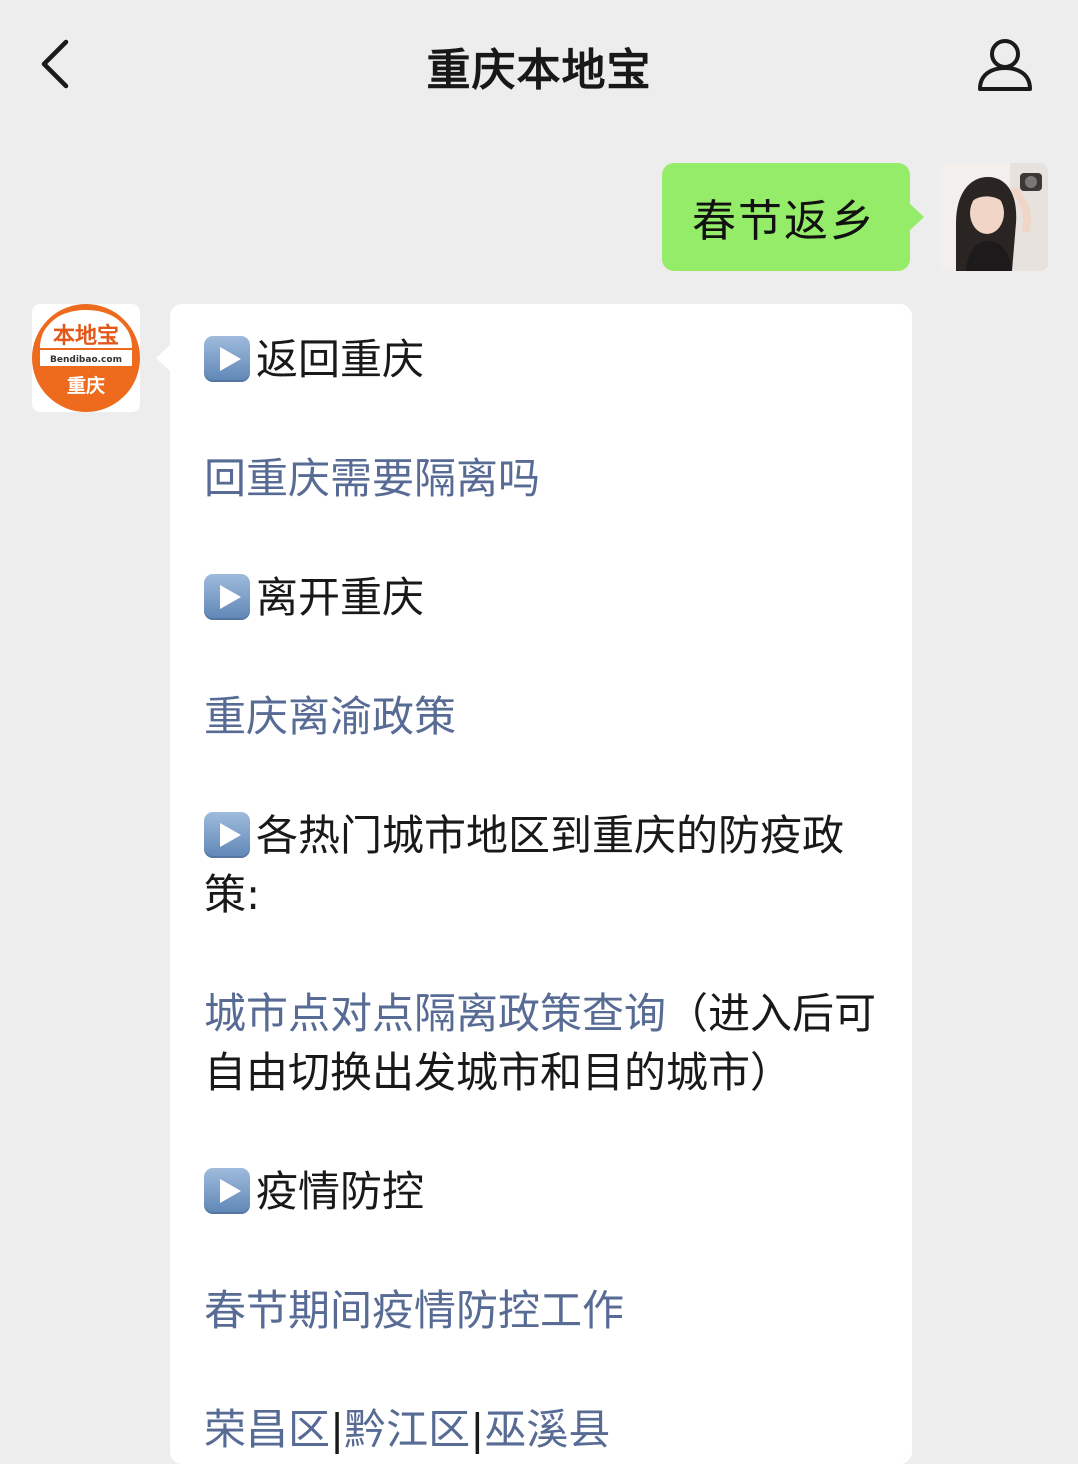  I want to click on link-district-rongchang: 荣昌区, so click(267, 1429).